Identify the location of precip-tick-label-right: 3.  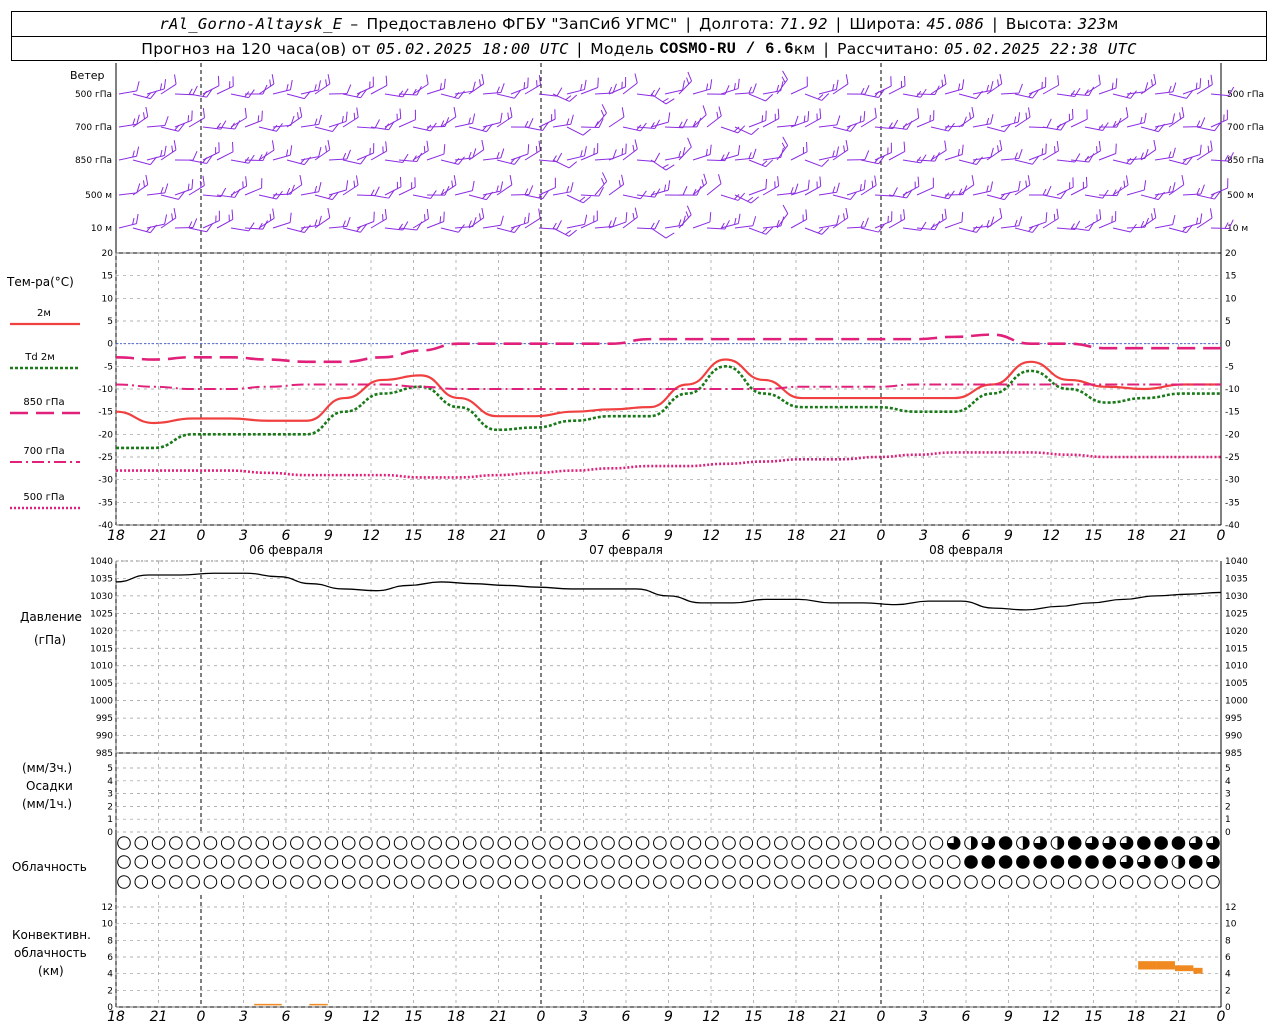
(1228, 795).